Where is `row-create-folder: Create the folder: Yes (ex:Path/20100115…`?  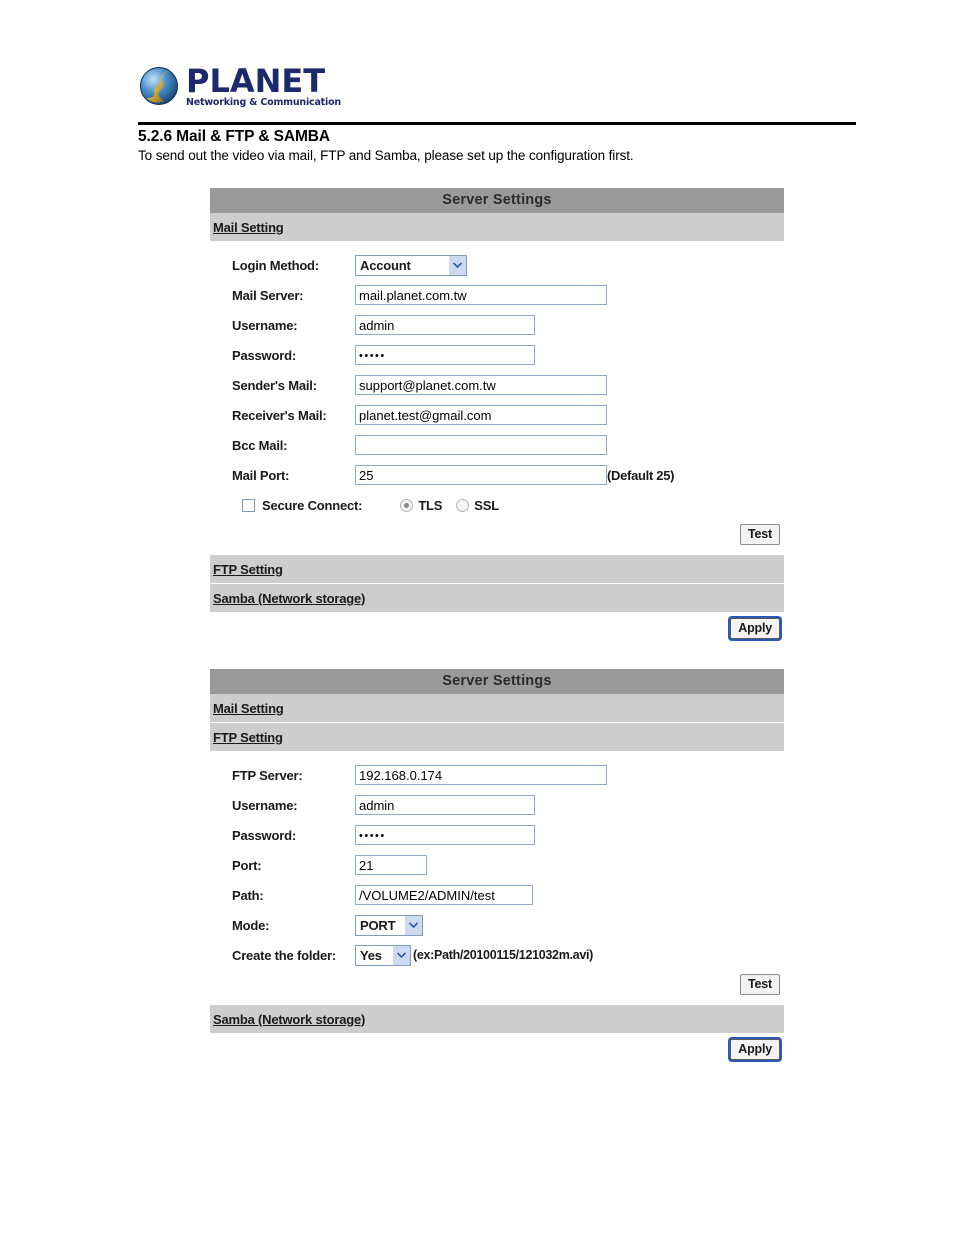 row-create-folder: Create the folder: Yes (ex:Path/20100115… is located at coordinates (497, 955).